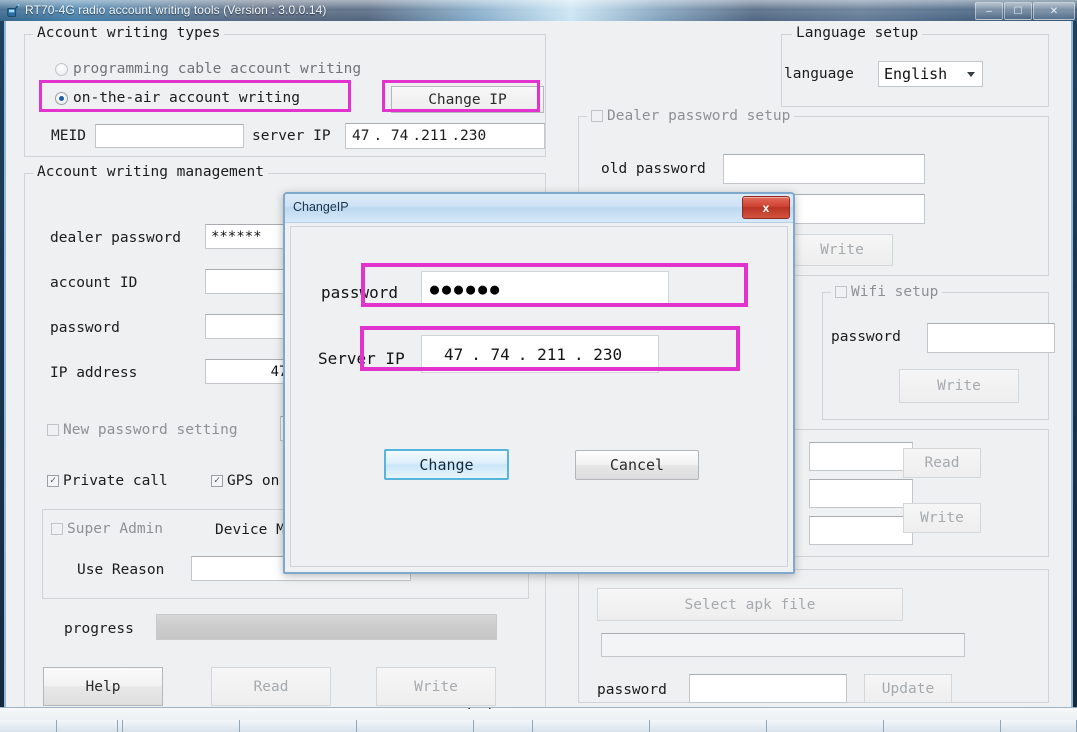  Describe the element at coordinates (103, 686) in the screenshot. I see `help-button: Help` at that location.